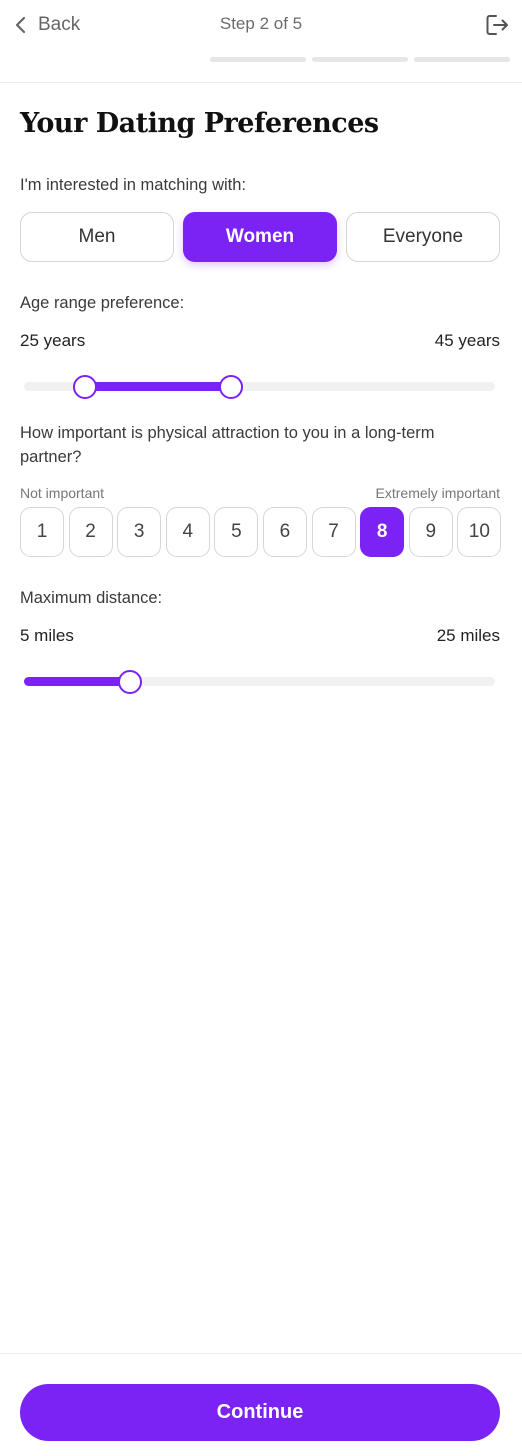 This screenshot has height=1456, width=522. What do you see at coordinates (53, 340) in the screenshot?
I see `age-min-value: 25 years` at bounding box center [53, 340].